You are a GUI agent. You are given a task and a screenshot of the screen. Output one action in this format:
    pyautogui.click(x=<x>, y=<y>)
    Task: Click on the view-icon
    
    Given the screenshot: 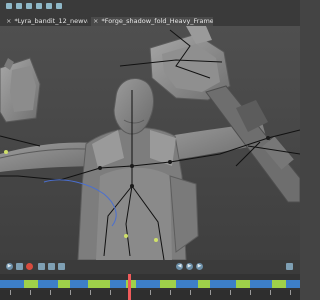 What is the action you would take?
    pyautogui.click(x=49, y=6)
    